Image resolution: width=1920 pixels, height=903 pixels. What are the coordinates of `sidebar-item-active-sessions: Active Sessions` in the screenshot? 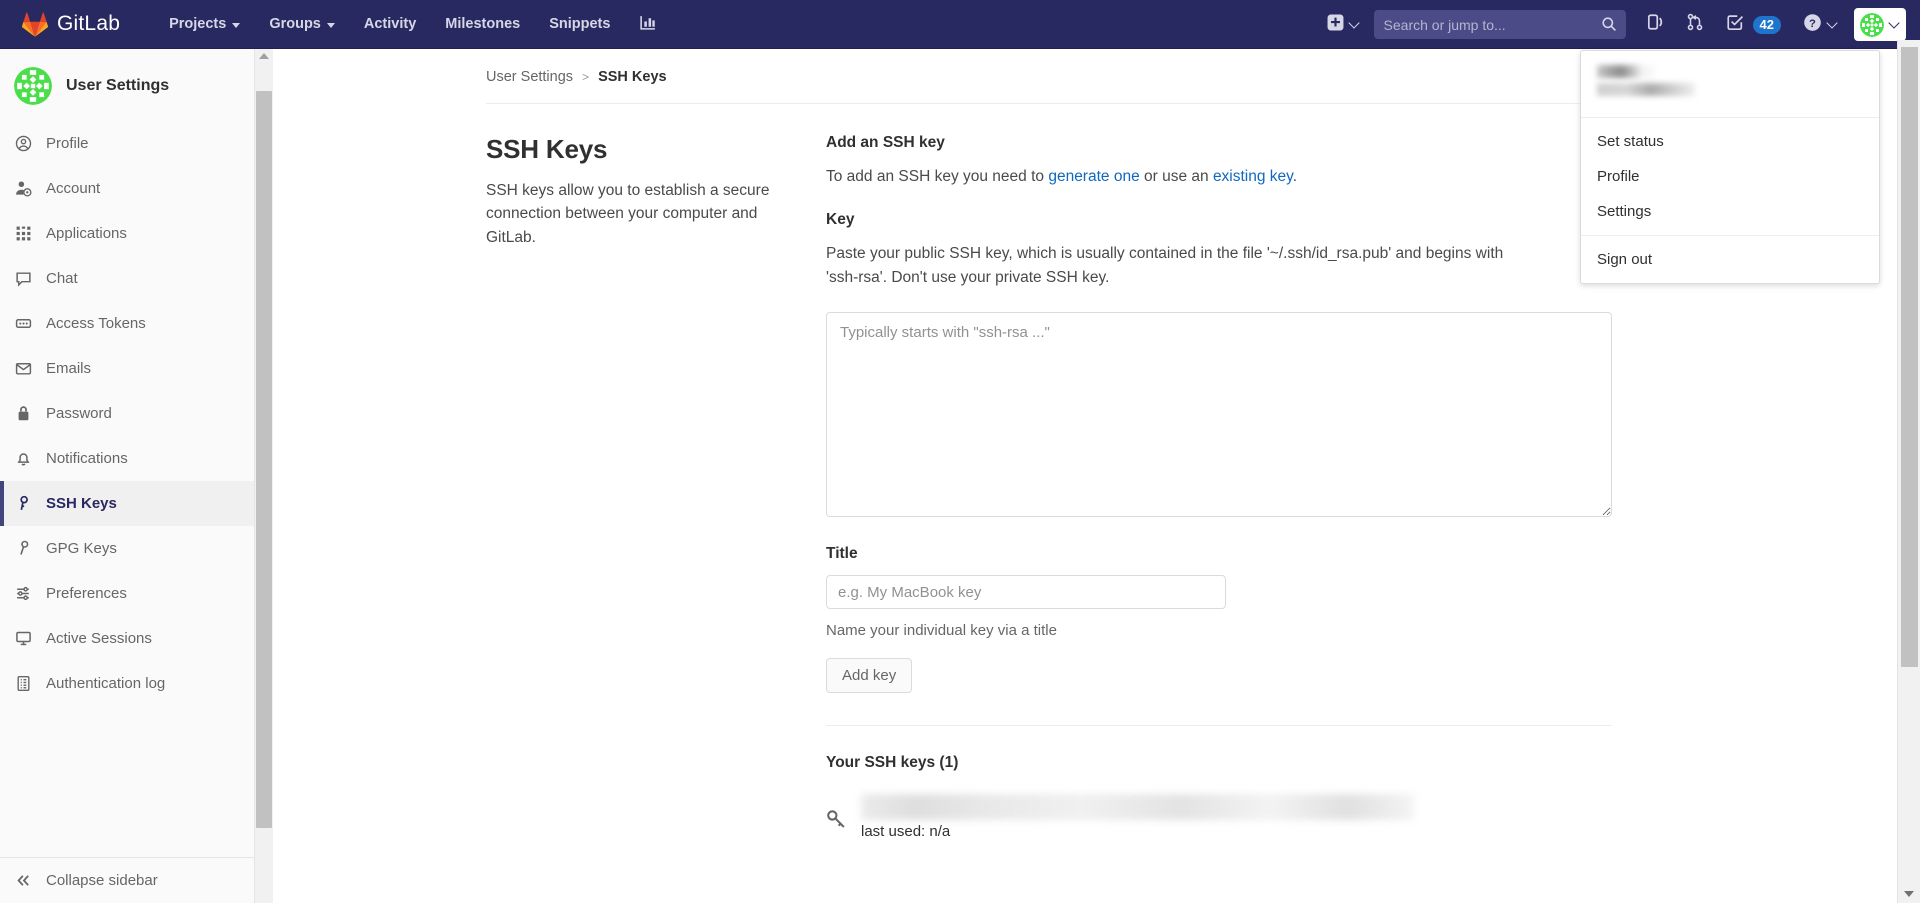 It's located at (127, 638).